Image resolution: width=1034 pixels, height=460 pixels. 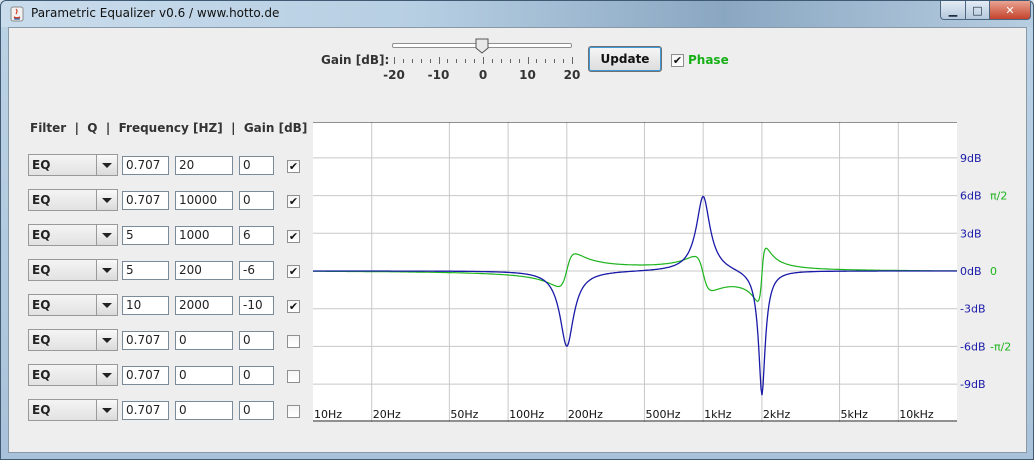 What do you see at coordinates (718, 414) in the screenshot?
I see `x-tick-label: 1kHz` at bounding box center [718, 414].